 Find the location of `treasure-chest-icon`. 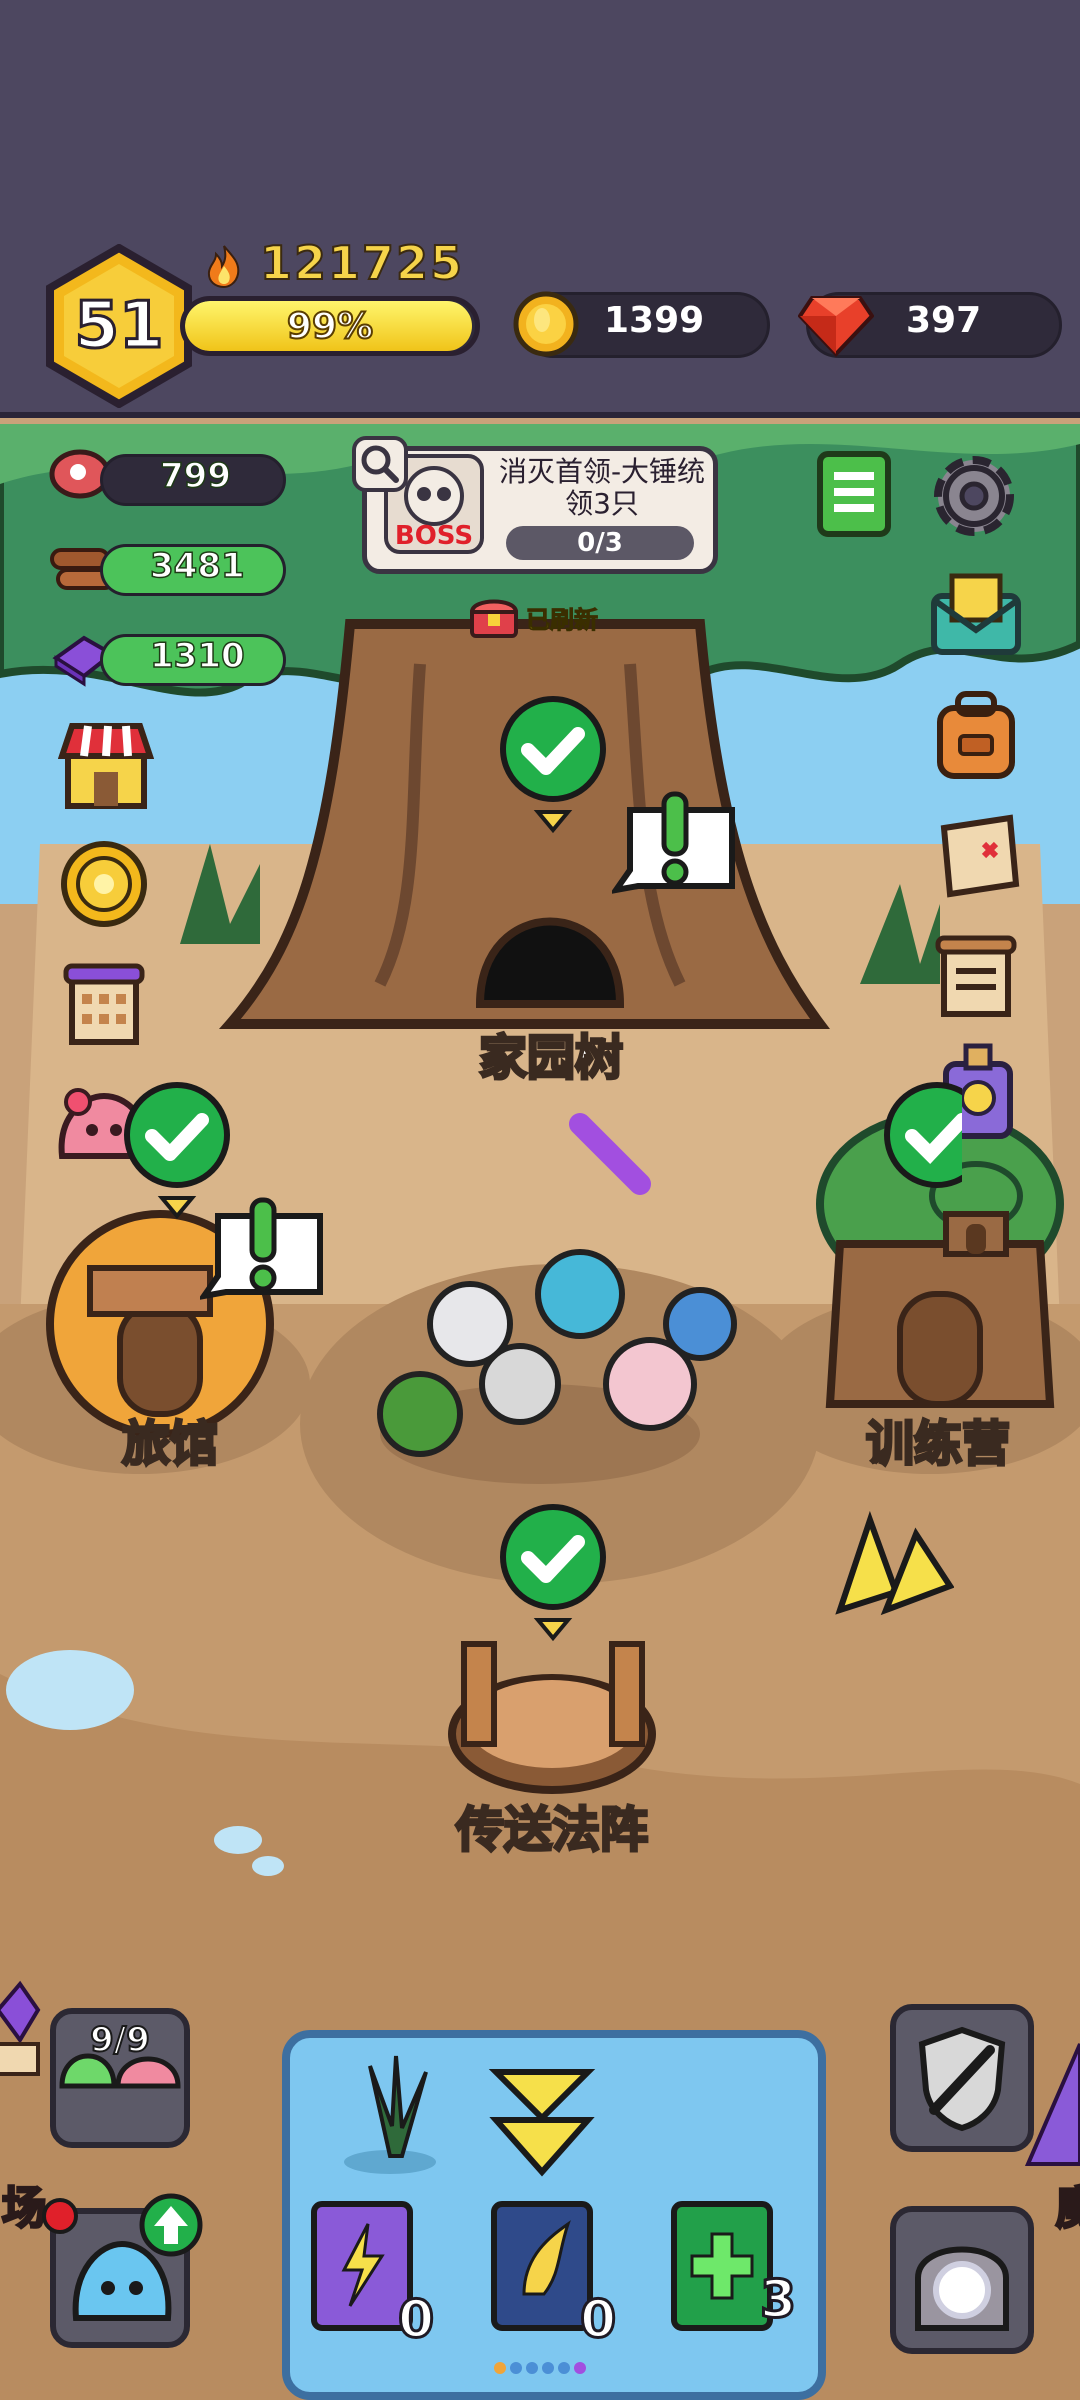

treasure-chest-icon is located at coordinates (494, 617).